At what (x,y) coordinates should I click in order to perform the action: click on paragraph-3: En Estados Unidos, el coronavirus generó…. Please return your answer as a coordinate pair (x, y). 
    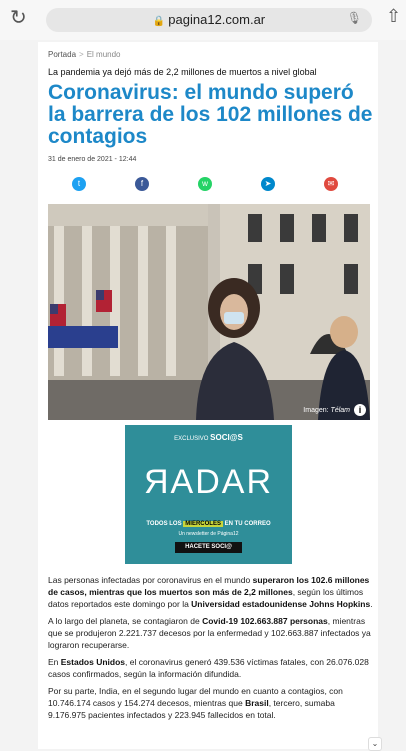
    Looking at the image, I should click on (208, 668).